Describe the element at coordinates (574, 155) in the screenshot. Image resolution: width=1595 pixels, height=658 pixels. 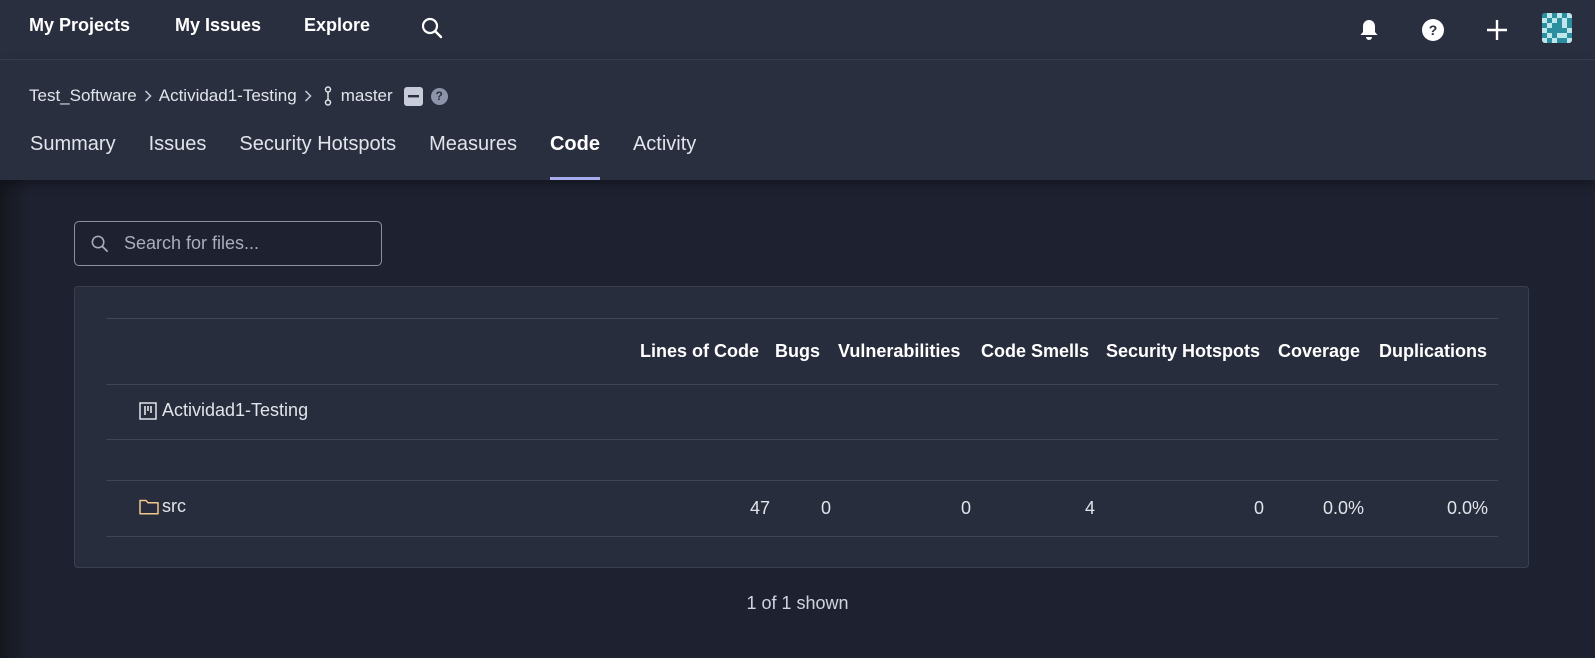
I see `tab-code: Code` at that location.